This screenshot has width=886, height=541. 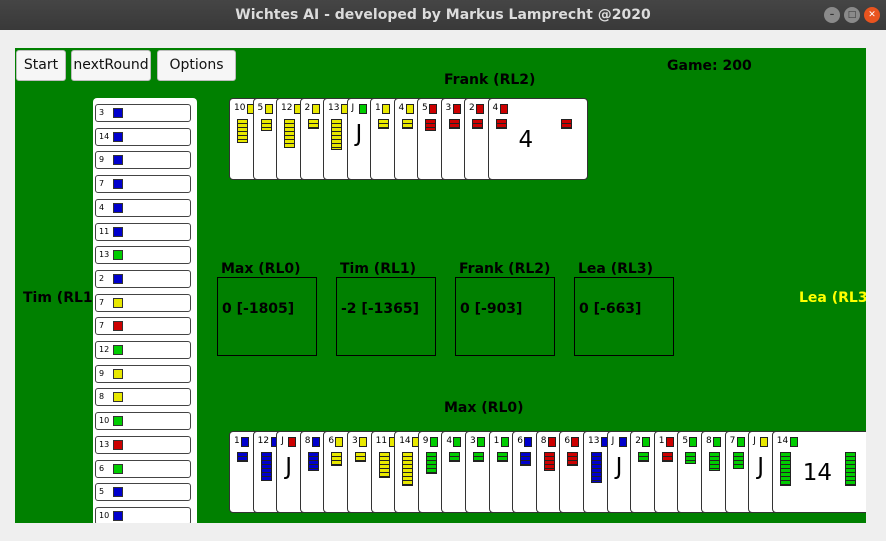 What do you see at coordinates (872, 15) in the screenshot?
I see `close-icon: ✕` at bounding box center [872, 15].